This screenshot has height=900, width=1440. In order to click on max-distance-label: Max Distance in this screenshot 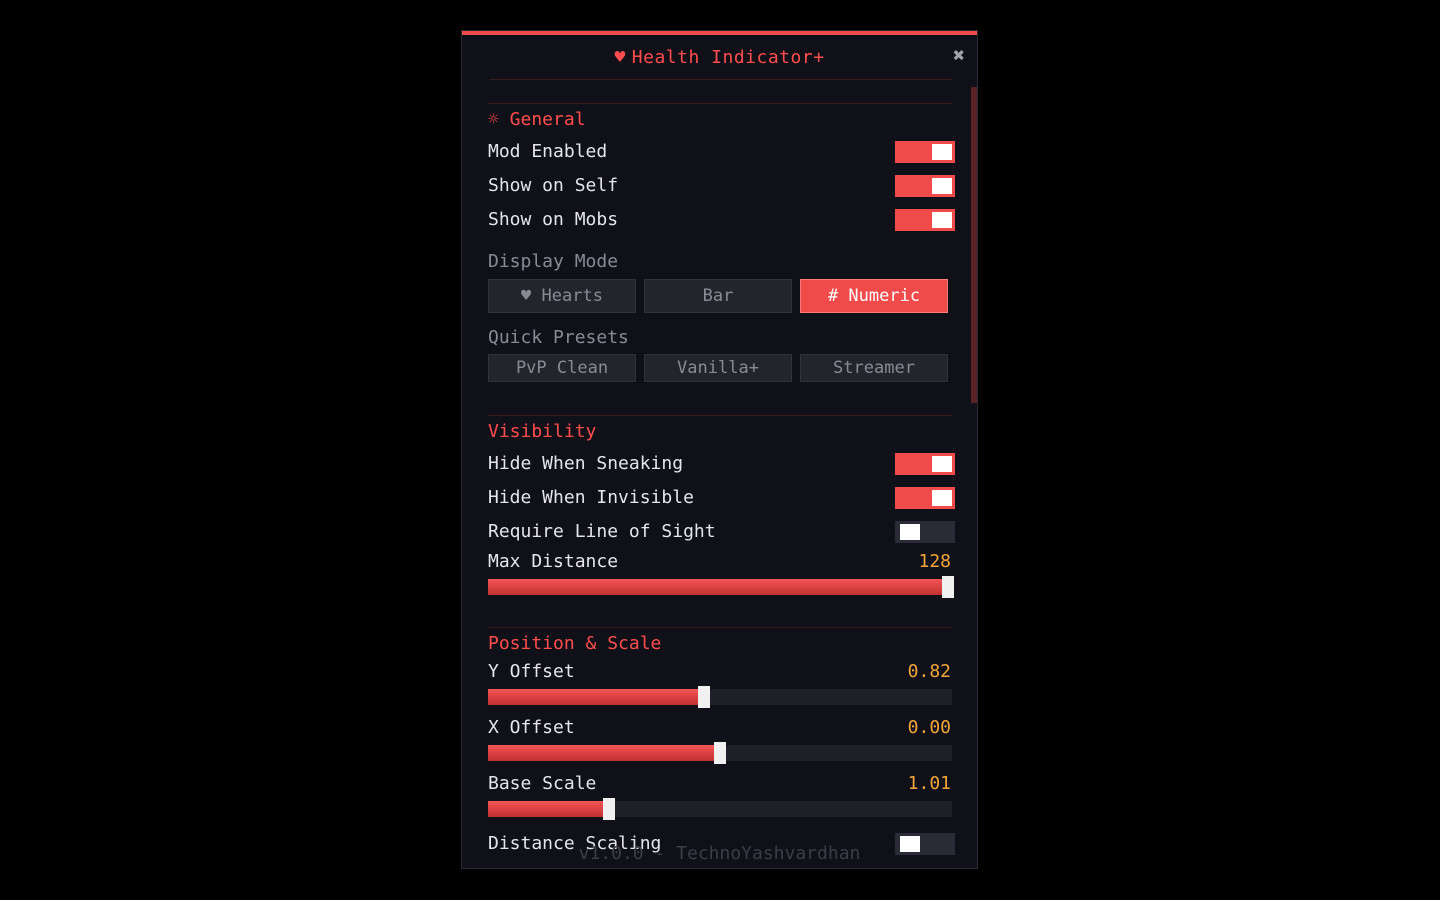, I will do `click(553, 561)`.